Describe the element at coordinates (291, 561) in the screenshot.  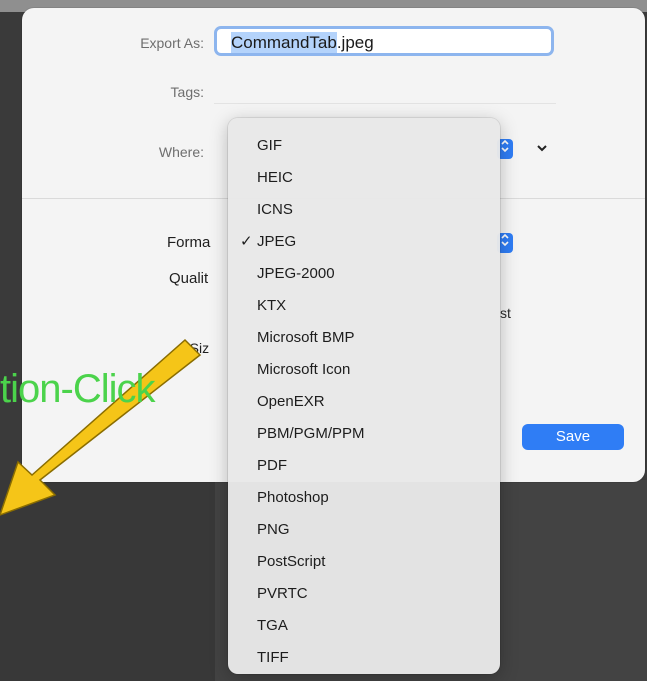
I see `menu-item-label: PostScript` at that location.